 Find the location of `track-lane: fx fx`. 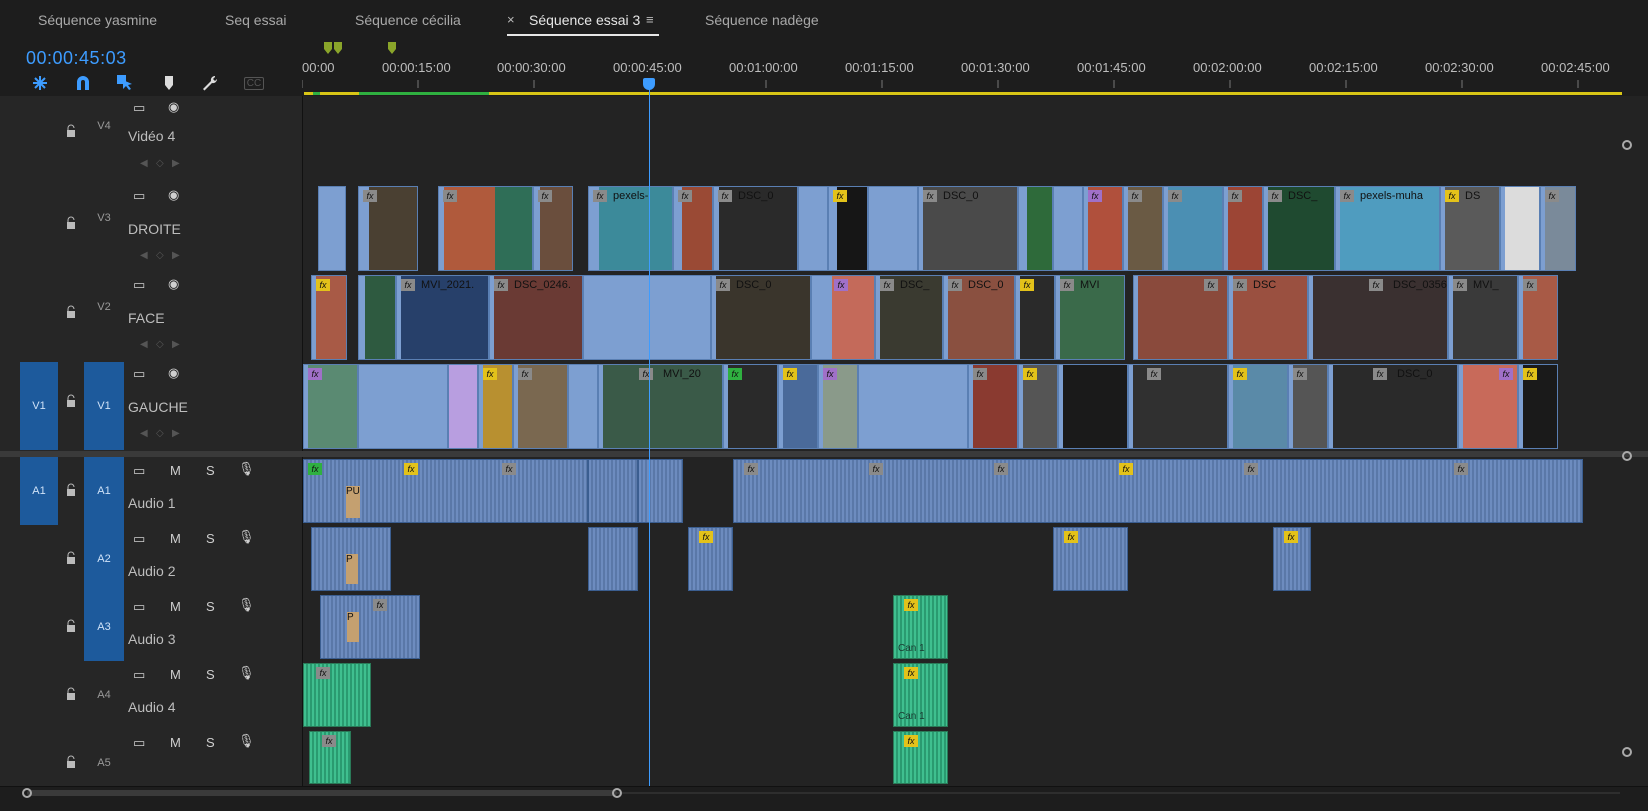

track-lane: fx fx is located at coordinates (963, 757).